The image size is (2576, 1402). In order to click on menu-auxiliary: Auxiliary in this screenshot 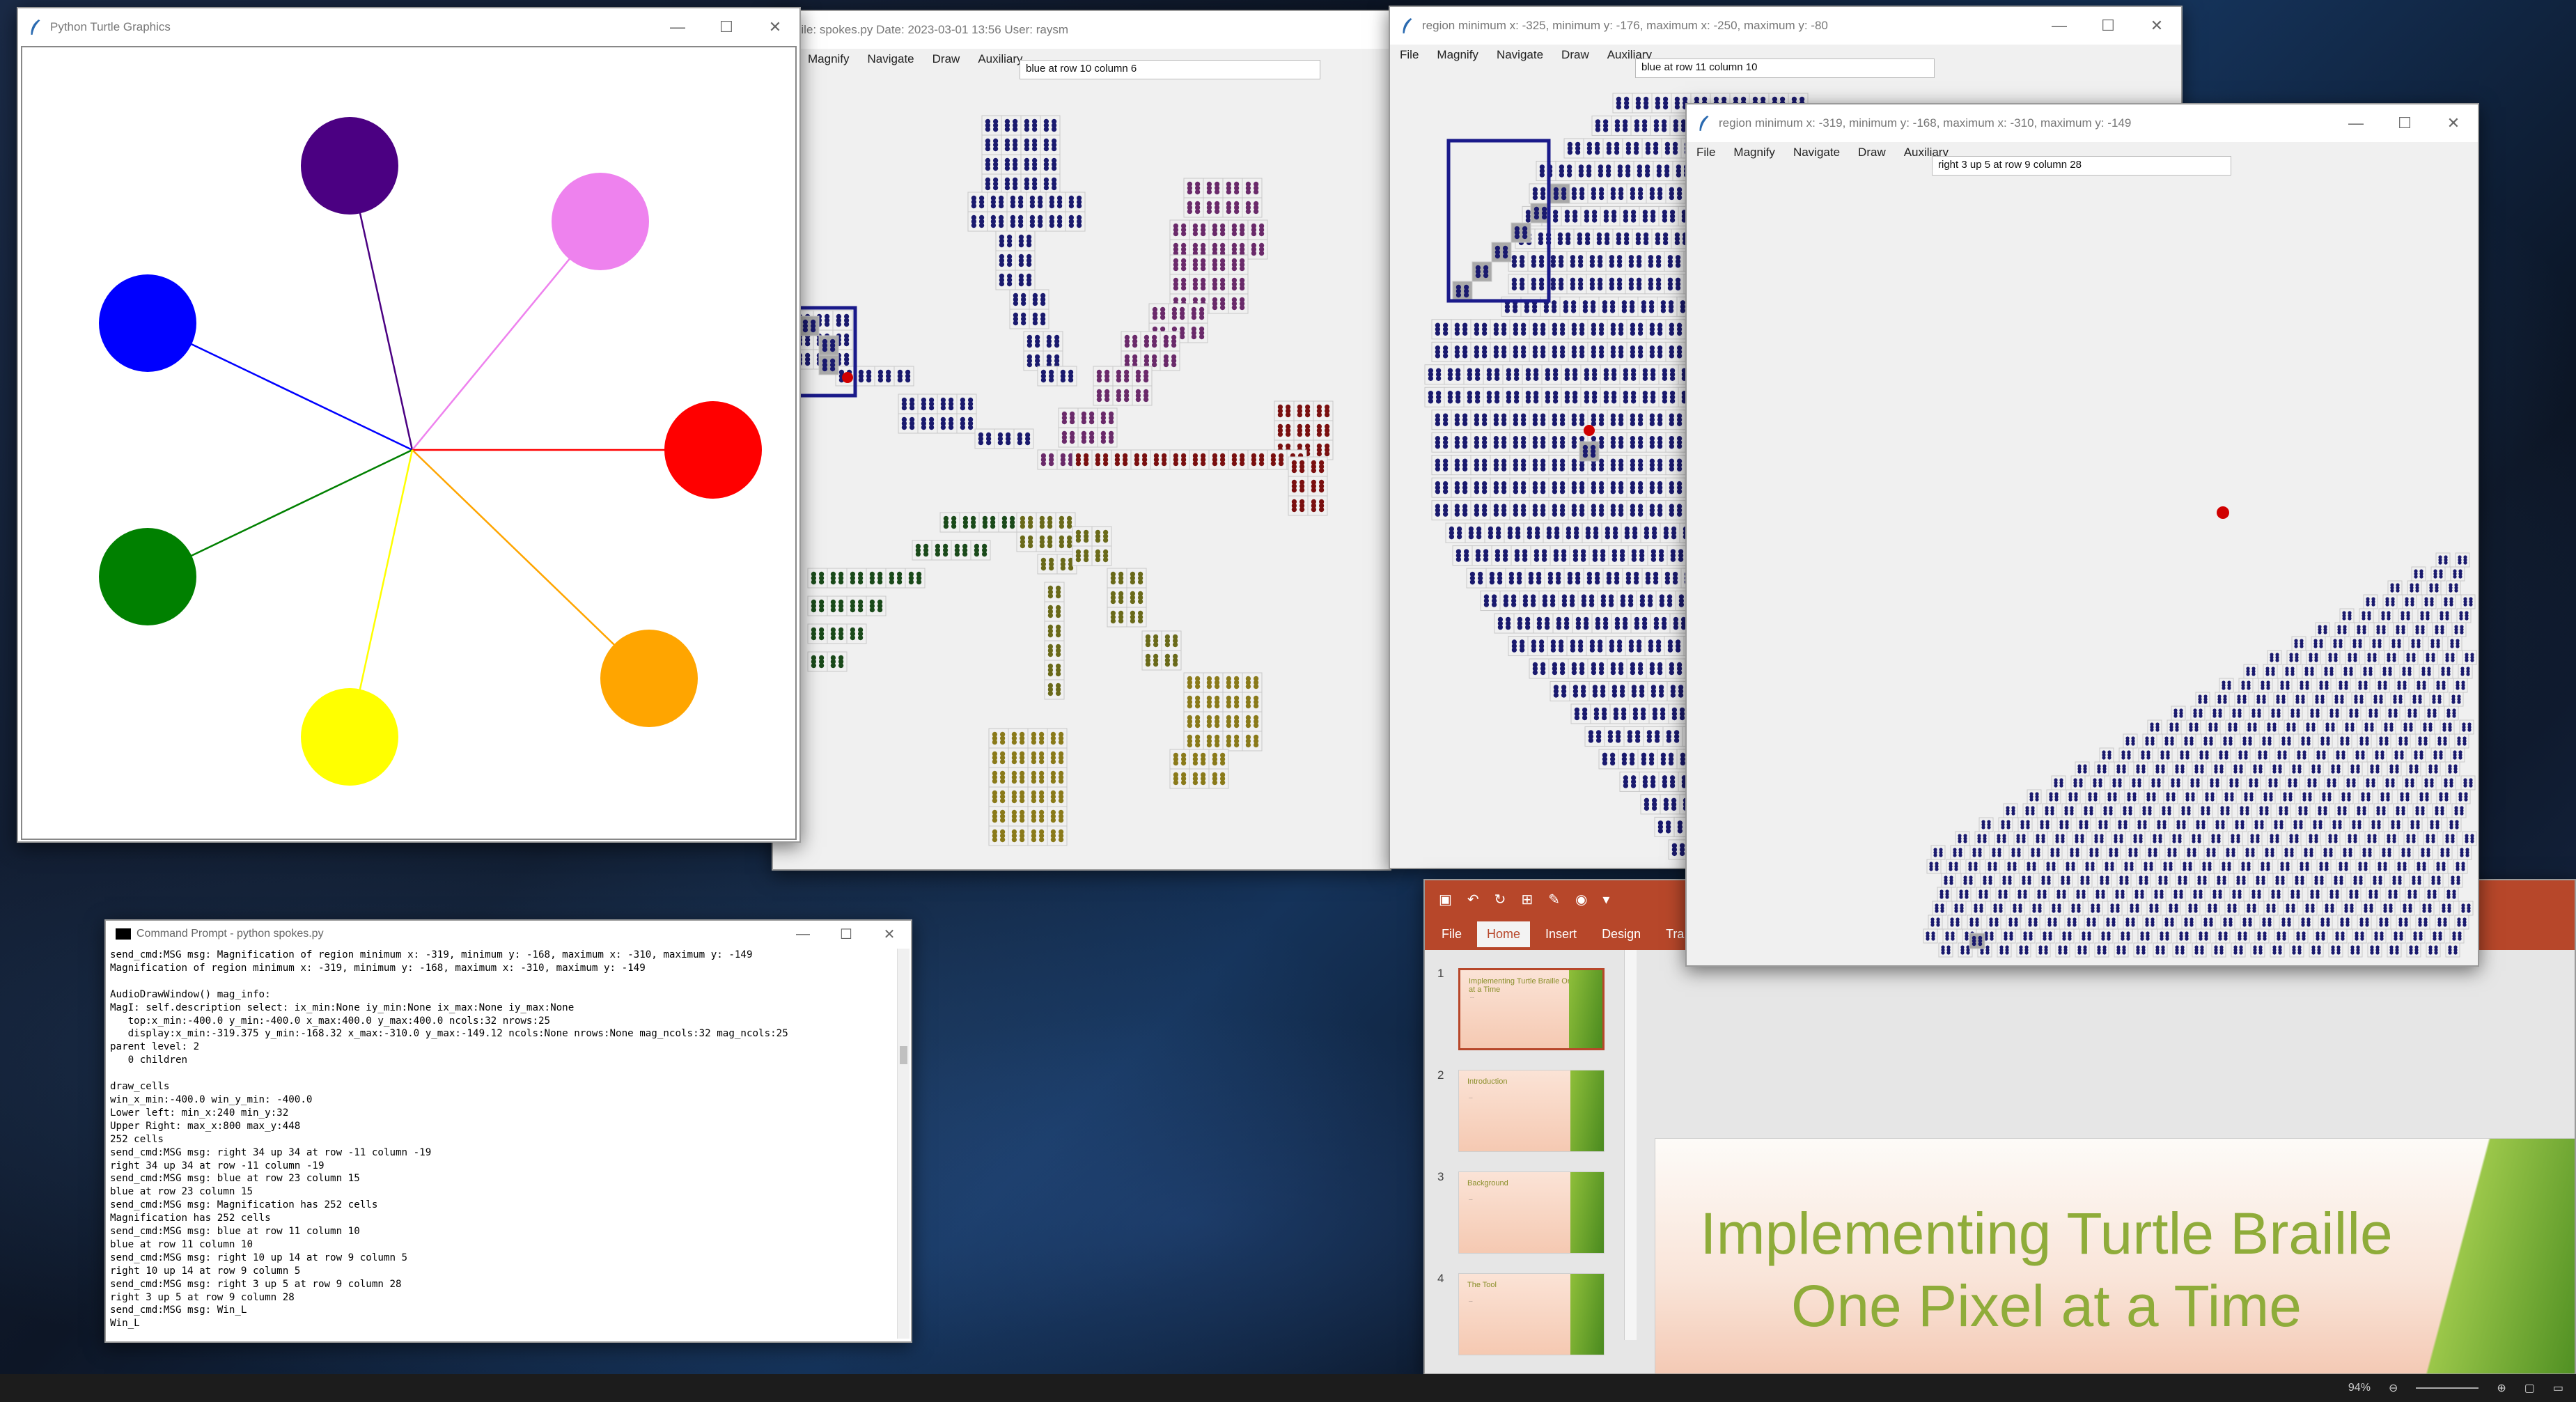, I will do `click(1000, 59)`.